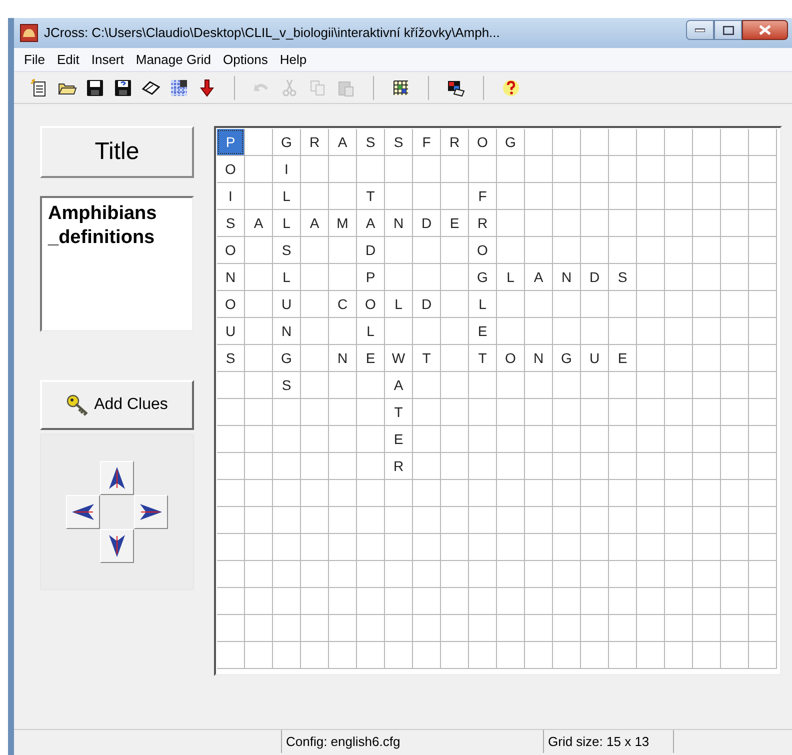 The image size is (792, 755). I want to click on right-arrow-button, so click(151, 512).